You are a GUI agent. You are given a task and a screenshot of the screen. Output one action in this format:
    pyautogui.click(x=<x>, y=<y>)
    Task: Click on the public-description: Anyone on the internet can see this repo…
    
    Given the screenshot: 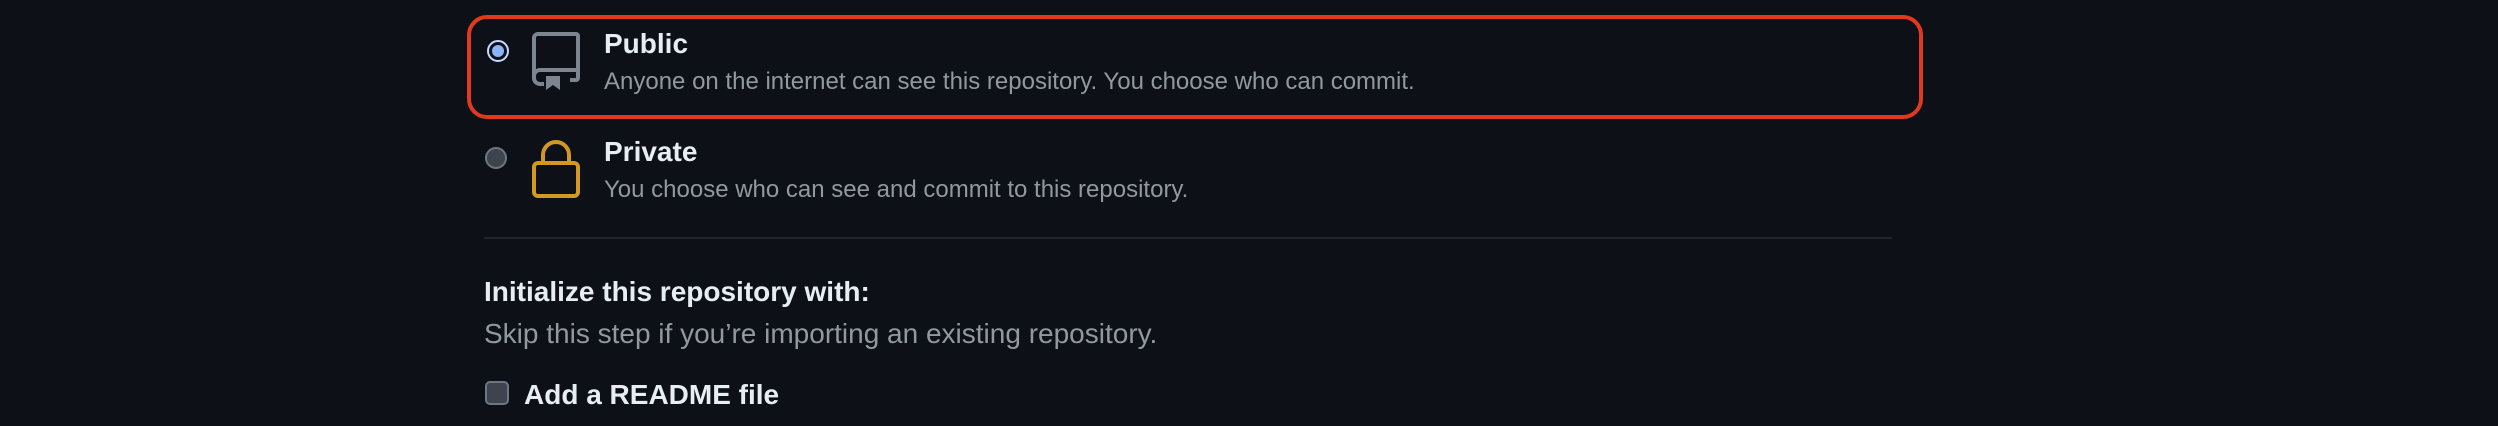 What is the action you would take?
    pyautogui.click(x=1009, y=81)
    